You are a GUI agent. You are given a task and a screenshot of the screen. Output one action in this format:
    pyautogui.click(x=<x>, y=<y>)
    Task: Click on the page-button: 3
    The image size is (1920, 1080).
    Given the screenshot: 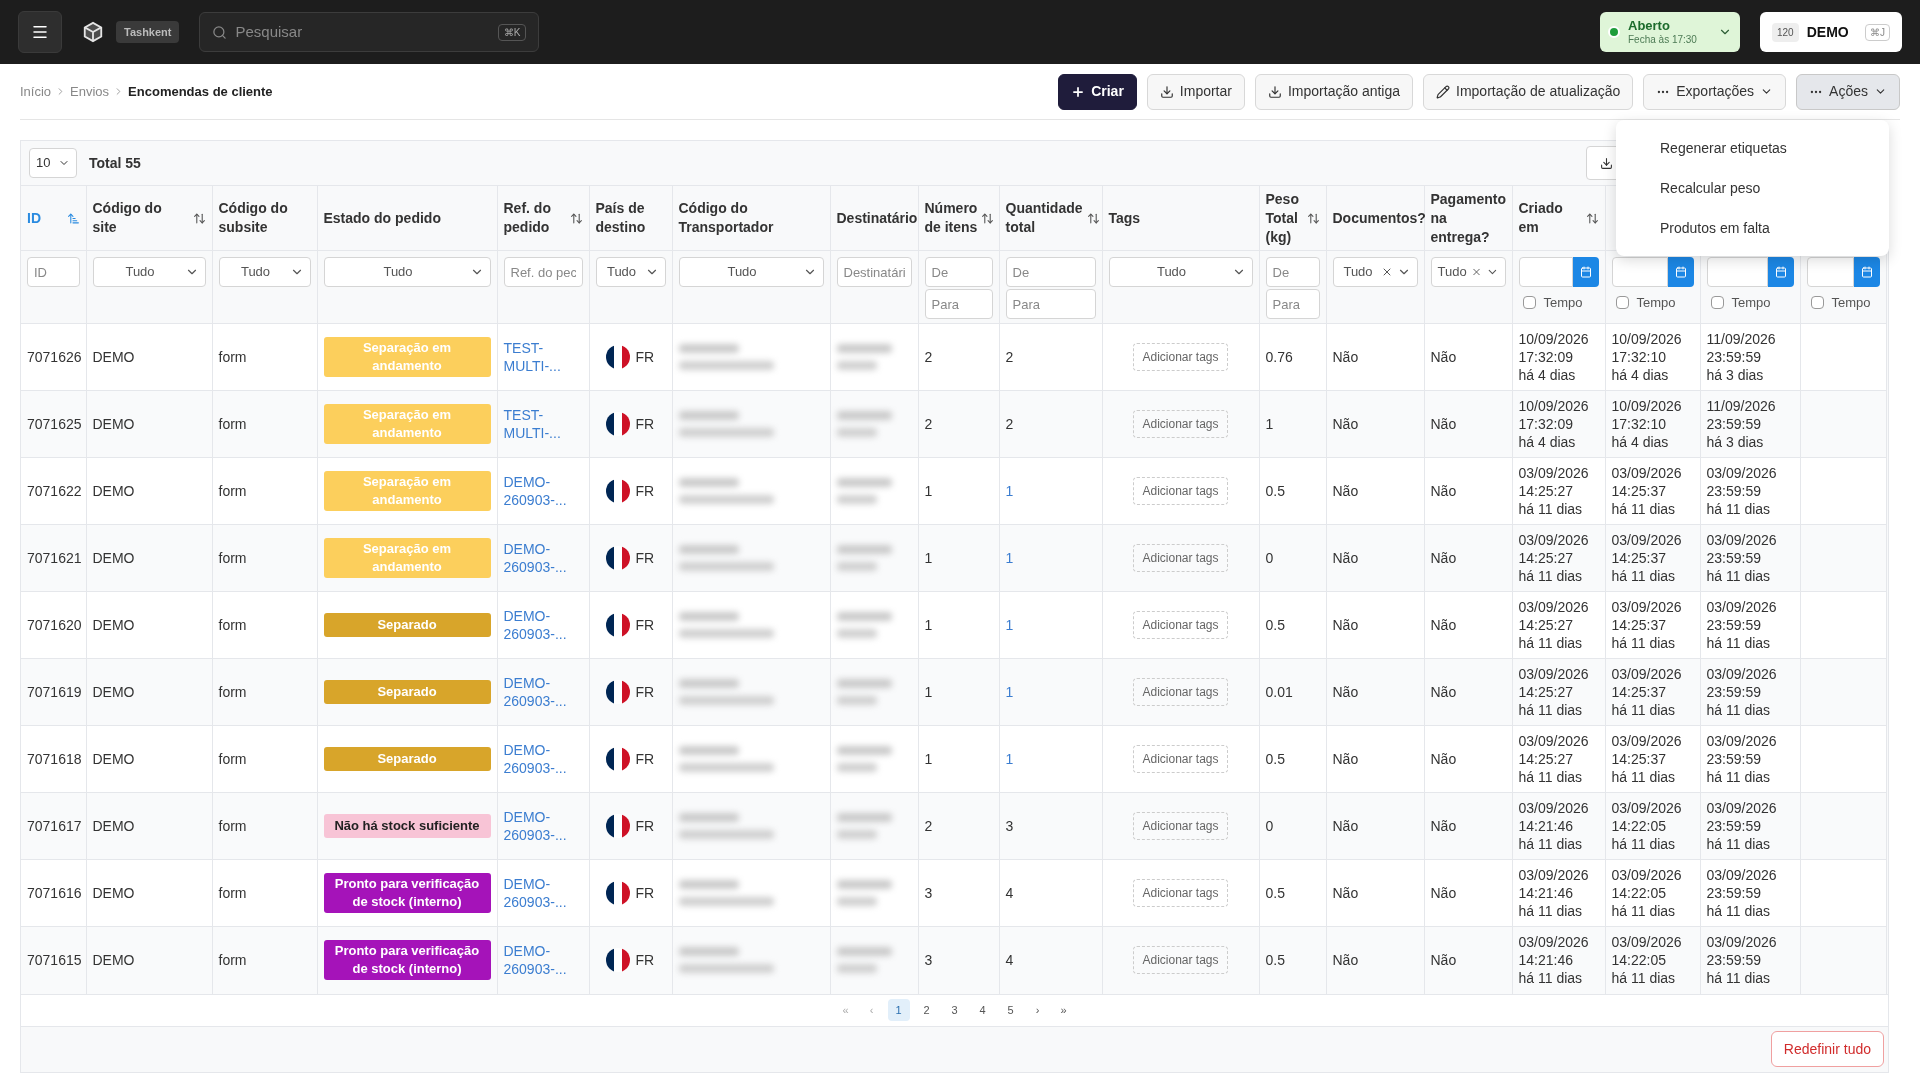 What is the action you would take?
    pyautogui.click(x=954, y=1010)
    